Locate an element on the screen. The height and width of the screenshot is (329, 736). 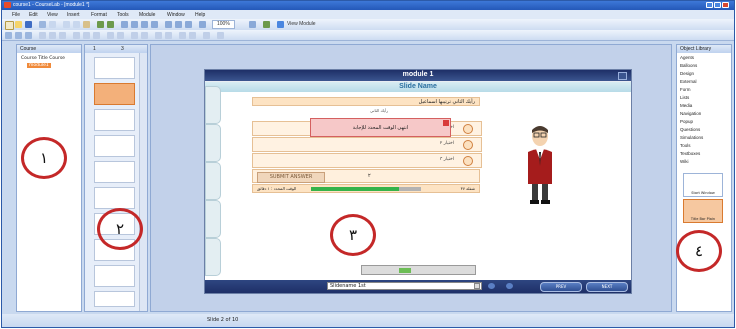
slides-tab-1: 1 is located at coordinates (94, 49).